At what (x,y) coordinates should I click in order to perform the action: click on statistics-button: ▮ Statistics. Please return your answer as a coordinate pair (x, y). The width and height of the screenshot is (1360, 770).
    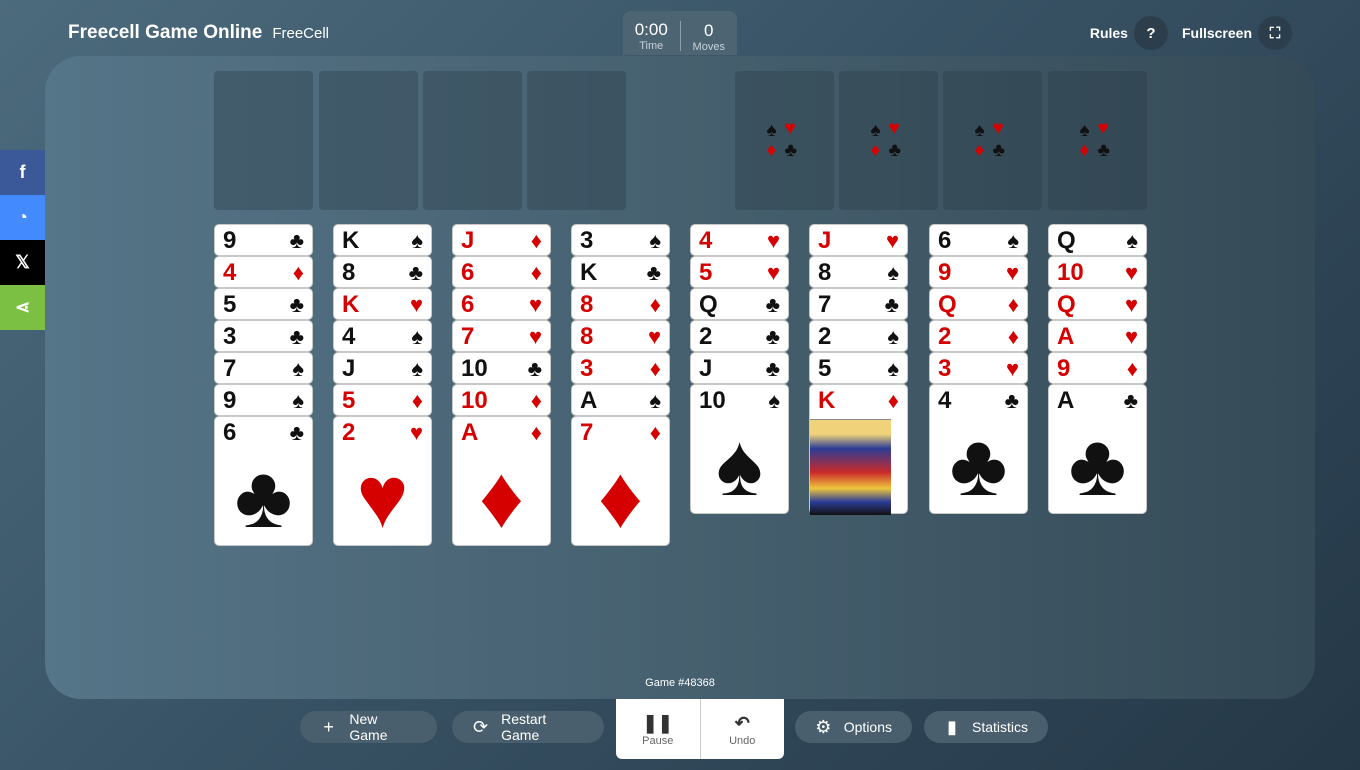
    Looking at the image, I should click on (986, 727).